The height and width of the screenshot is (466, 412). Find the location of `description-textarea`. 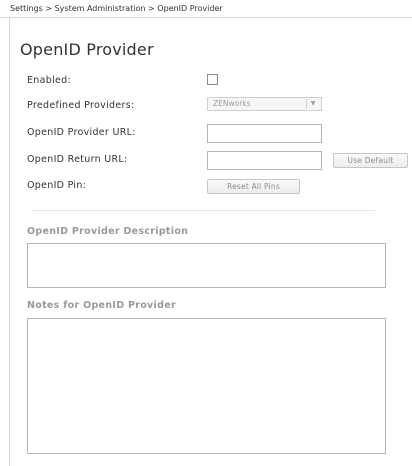

description-textarea is located at coordinates (206, 265).